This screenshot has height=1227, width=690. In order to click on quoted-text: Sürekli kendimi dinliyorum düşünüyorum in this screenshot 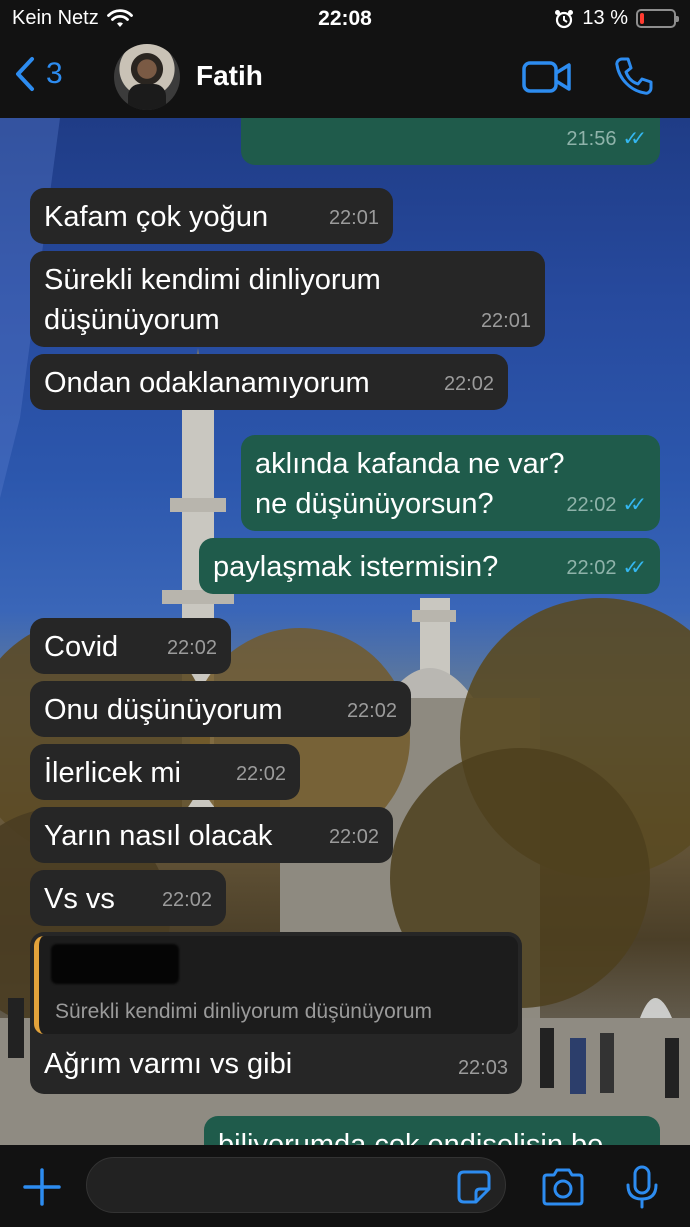, I will do `click(243, 1011)`.